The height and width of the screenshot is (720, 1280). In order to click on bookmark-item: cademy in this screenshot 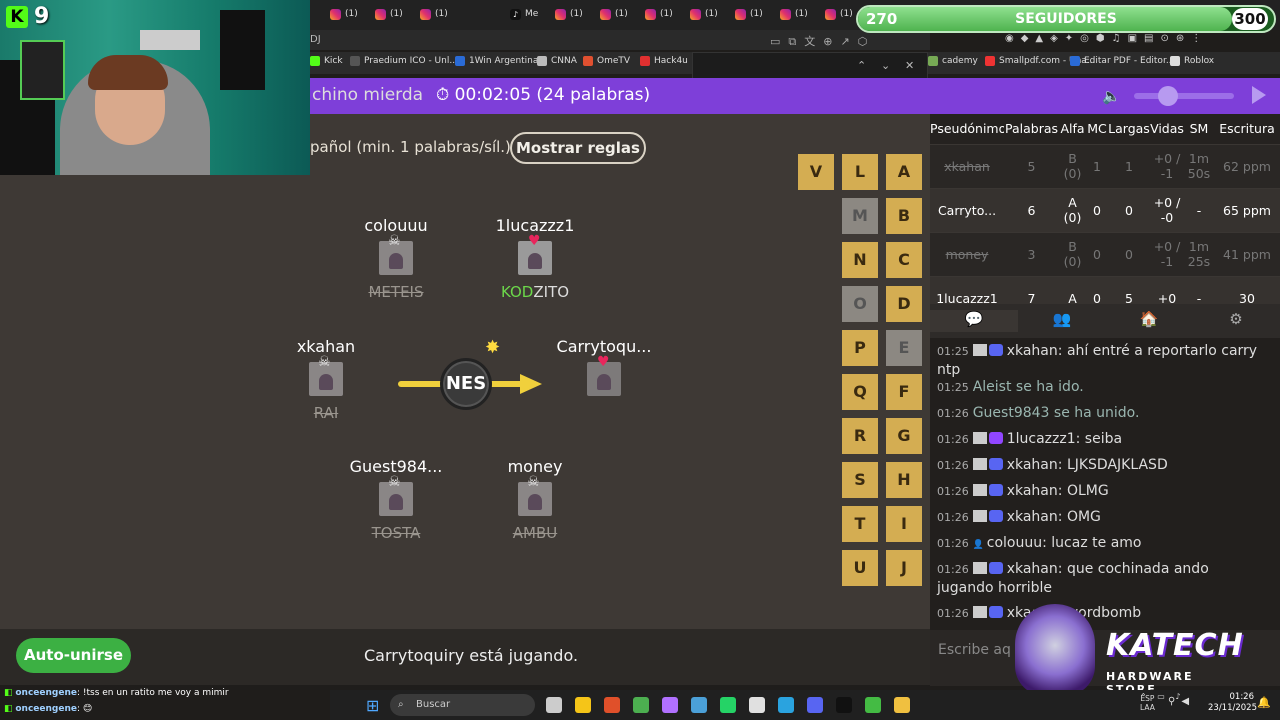, I will do `click(953, 61)`.